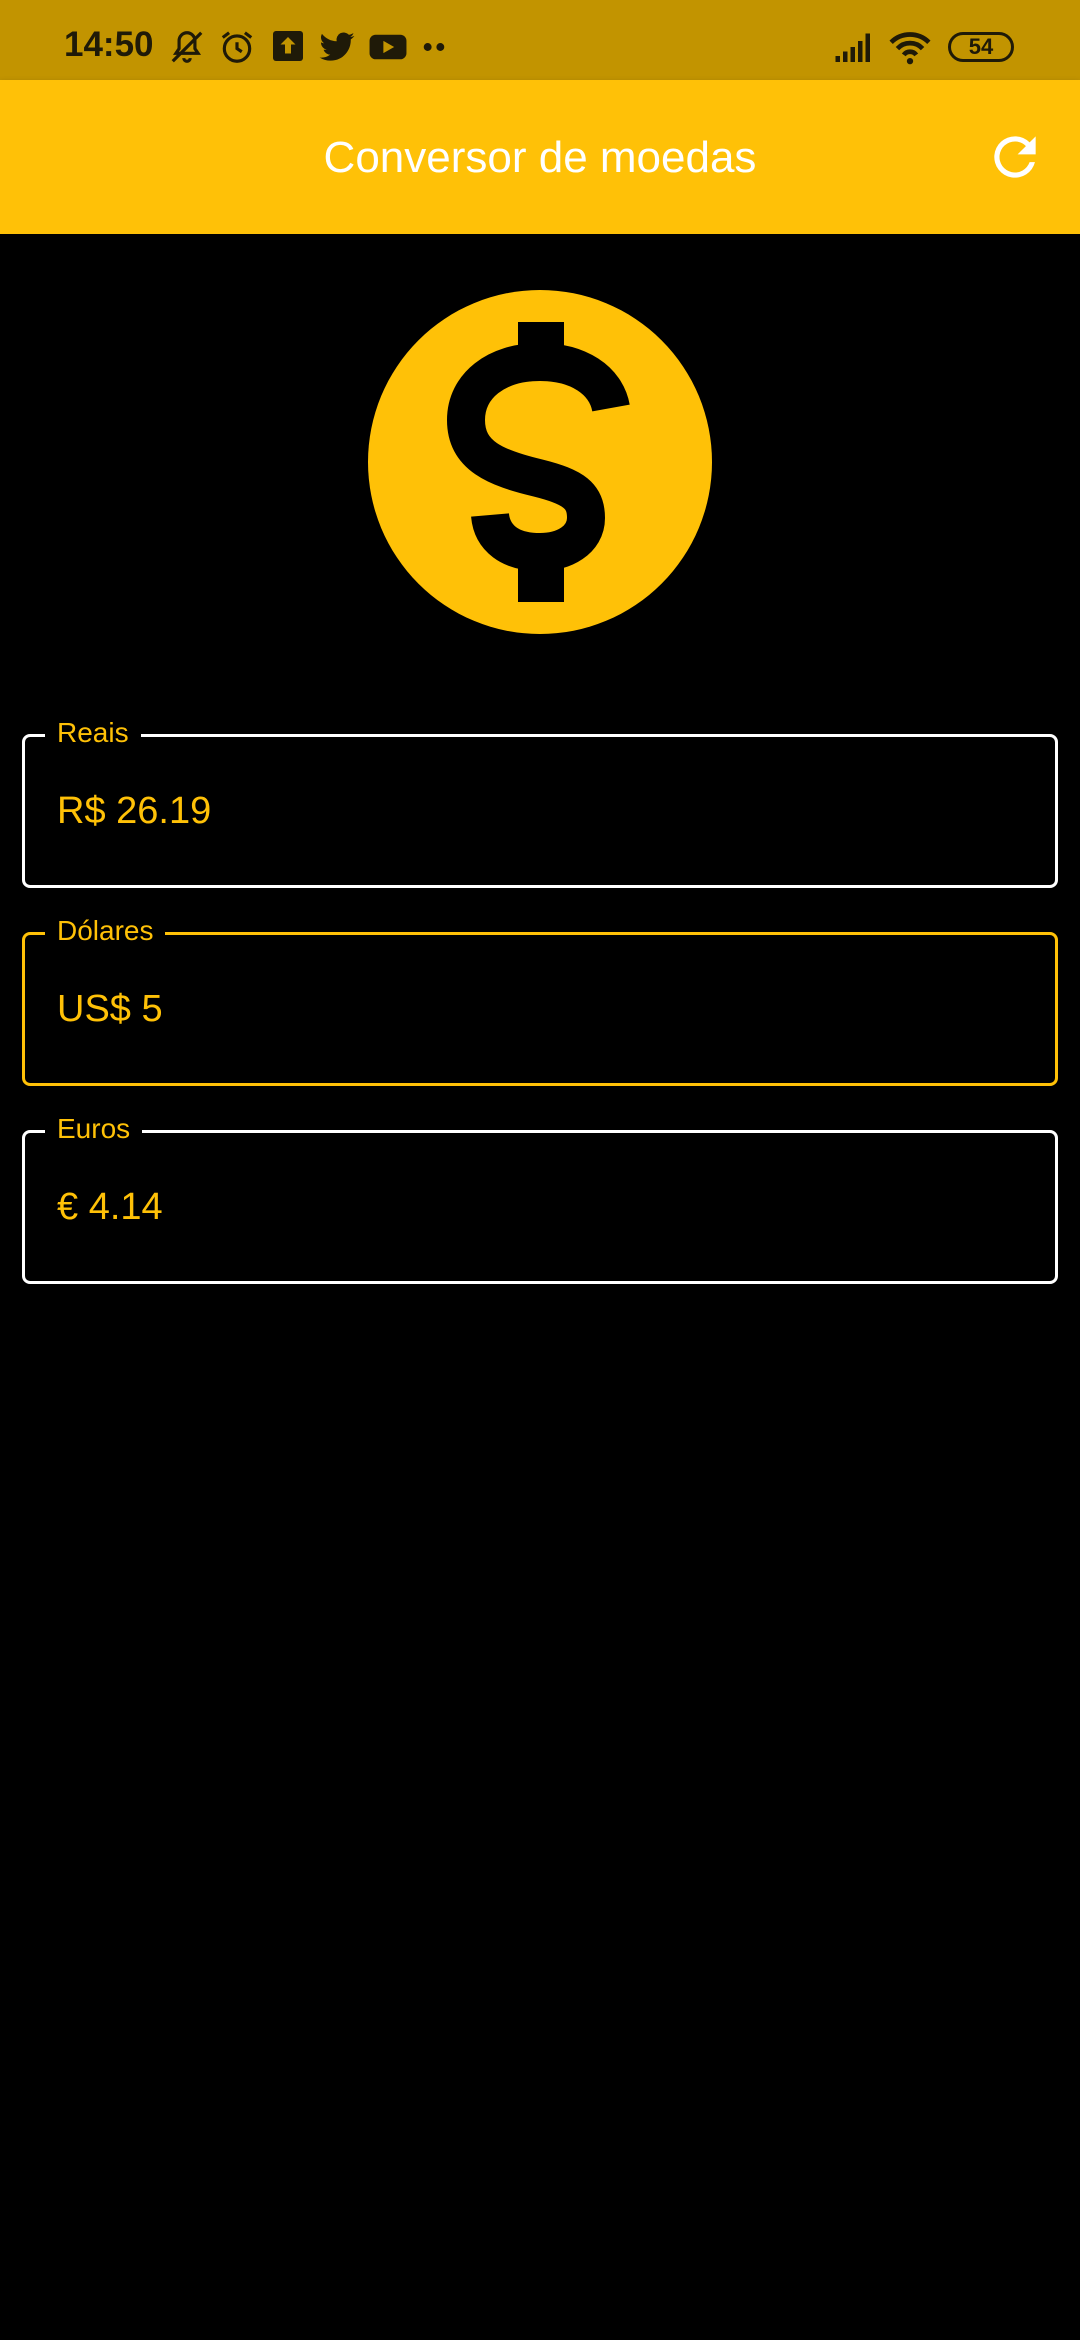 The image size is (1080, 2340). Describe the element at coordinates (910, 48) in the screenshot. I see `wifi-icon` at that location.